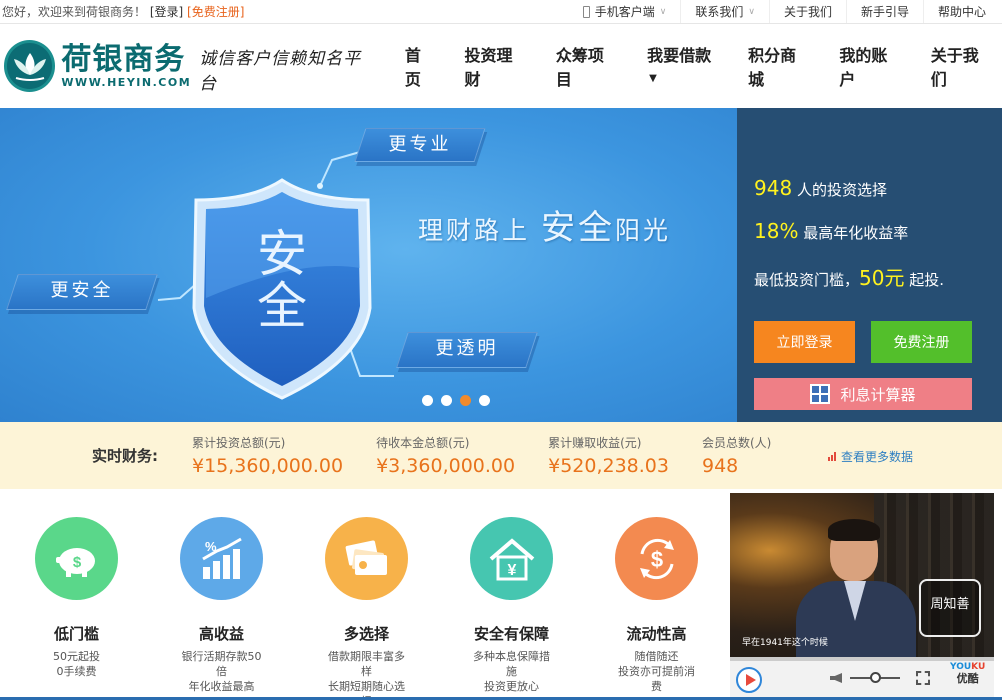  I want to click on caret-down-icon: ▼, so click(653, 78).